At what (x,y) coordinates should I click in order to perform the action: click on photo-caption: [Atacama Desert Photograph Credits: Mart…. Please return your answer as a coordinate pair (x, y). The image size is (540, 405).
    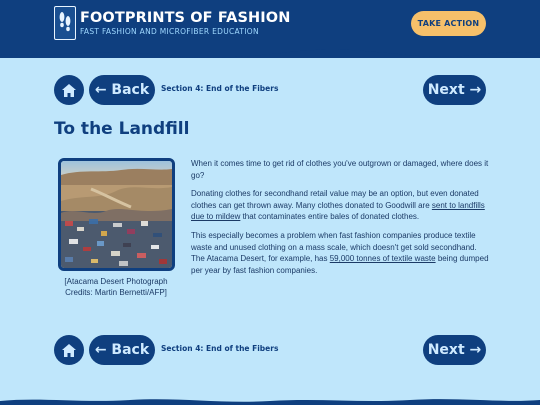
    Looking at the image, I should click on (116, 287).